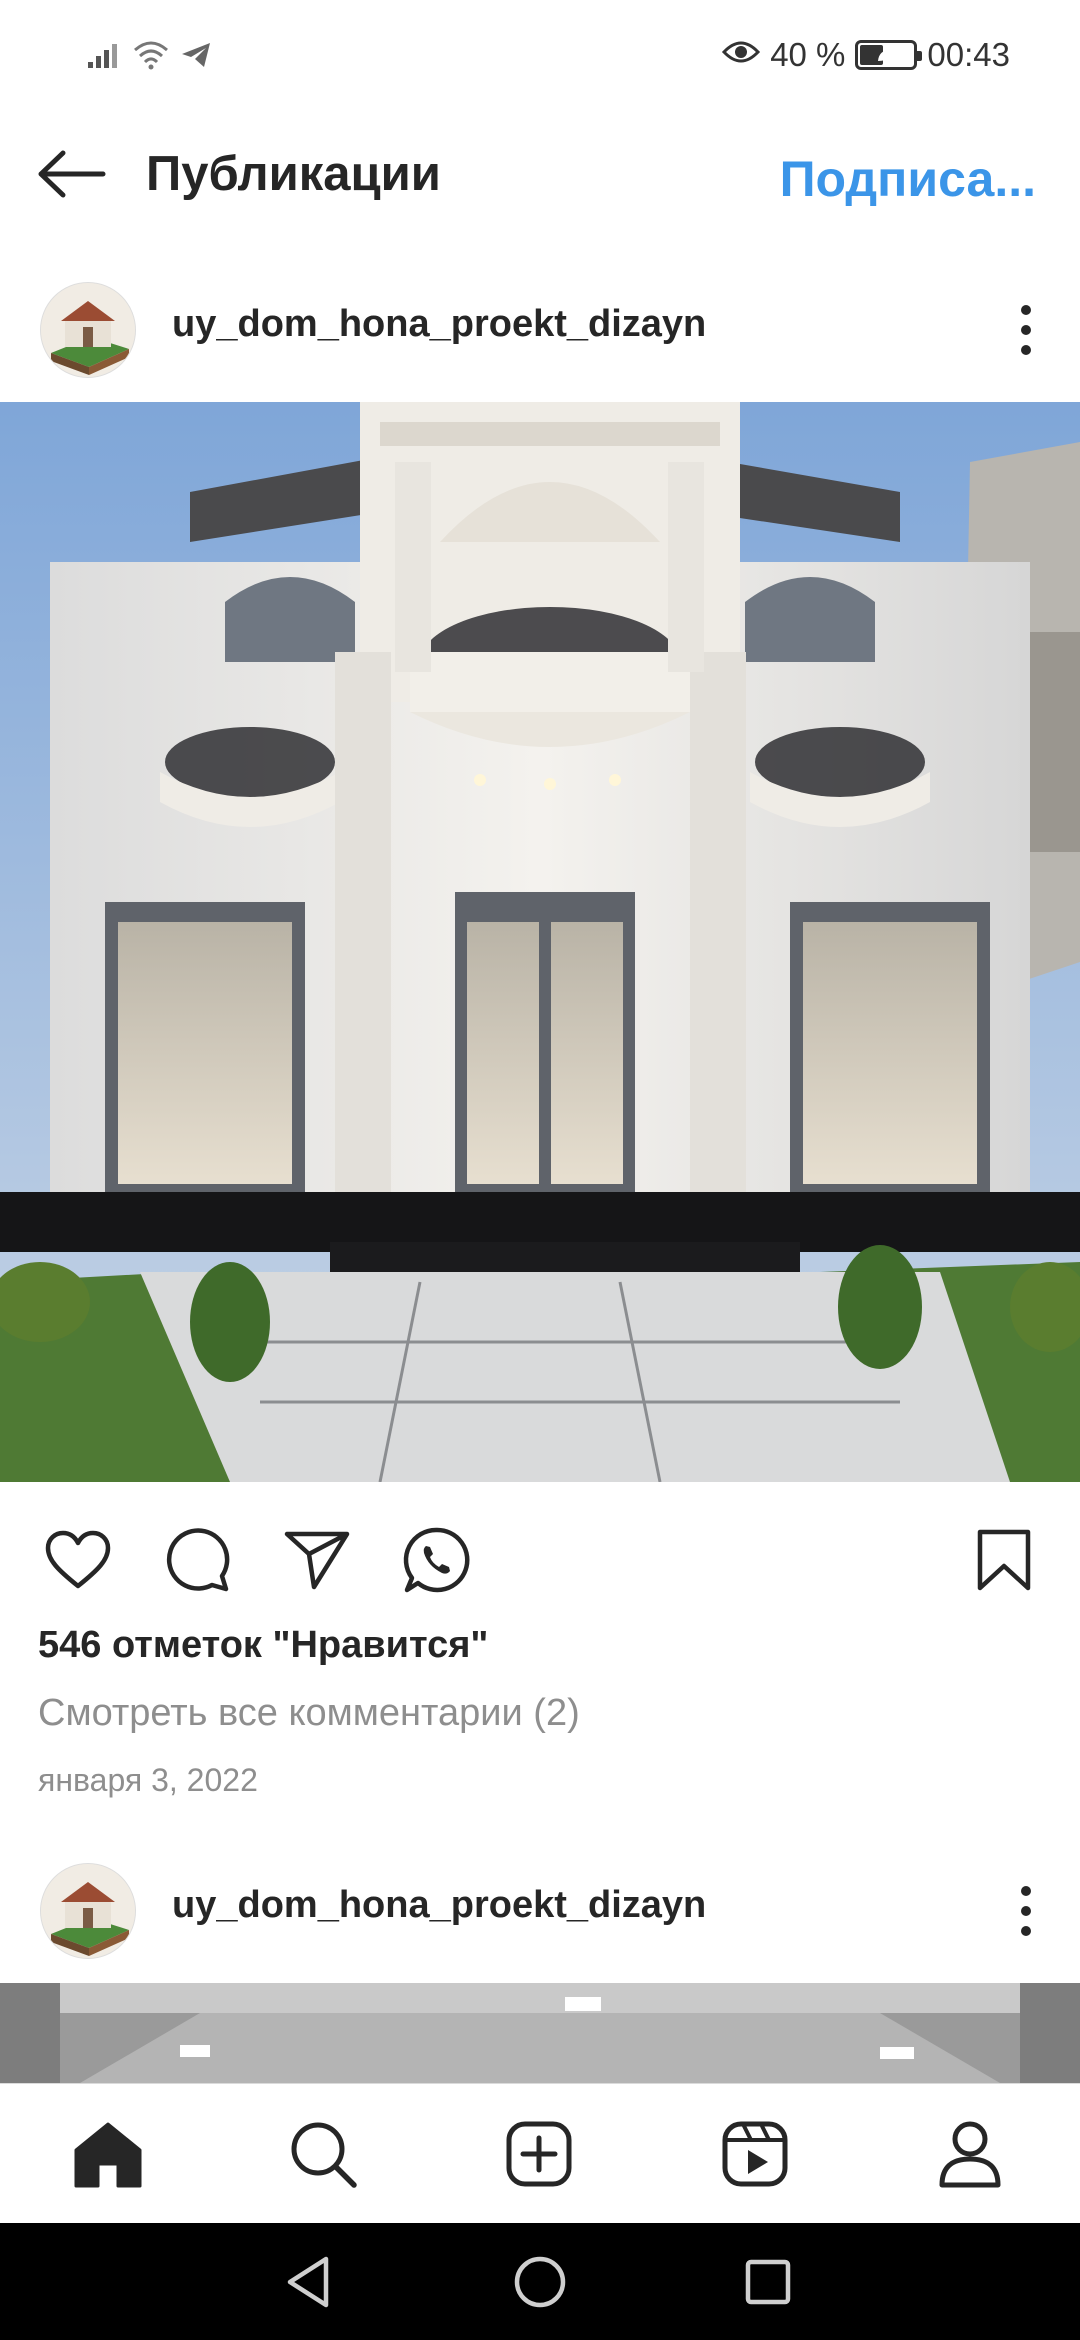 Image resolution: width=1080 pixels, height=2340 pixels. Describe the element at coordinates (104, 57) in the screenshot. I see `signal-icon` at that location.